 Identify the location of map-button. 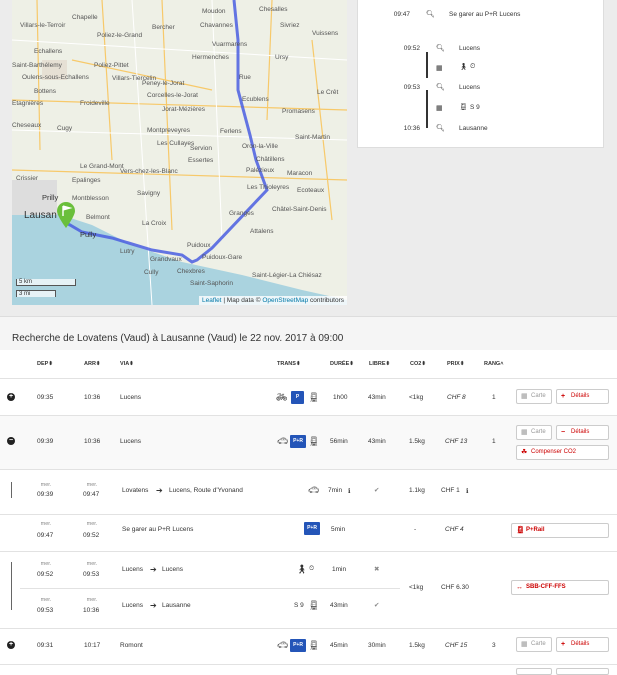
(534, 671).